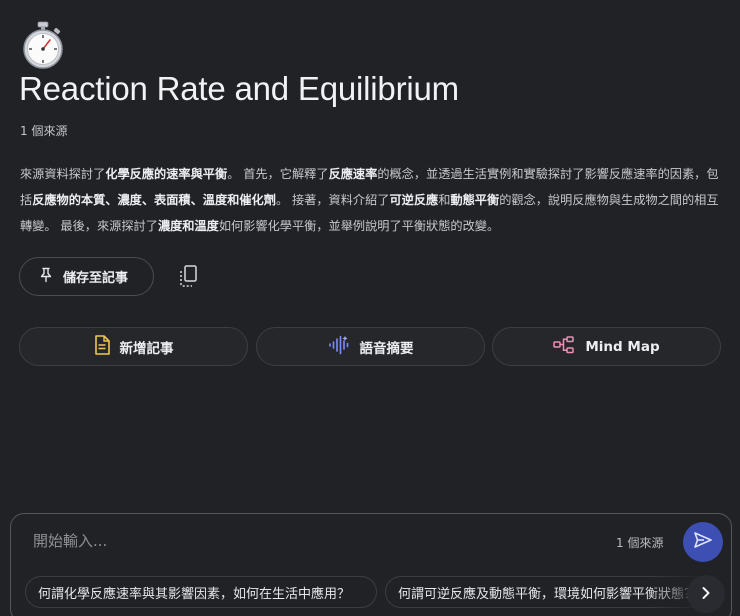 The width and height of the screenshot is (740, 616). I want to click on audio-overview-label: 語音摘要, so click(386, 348).